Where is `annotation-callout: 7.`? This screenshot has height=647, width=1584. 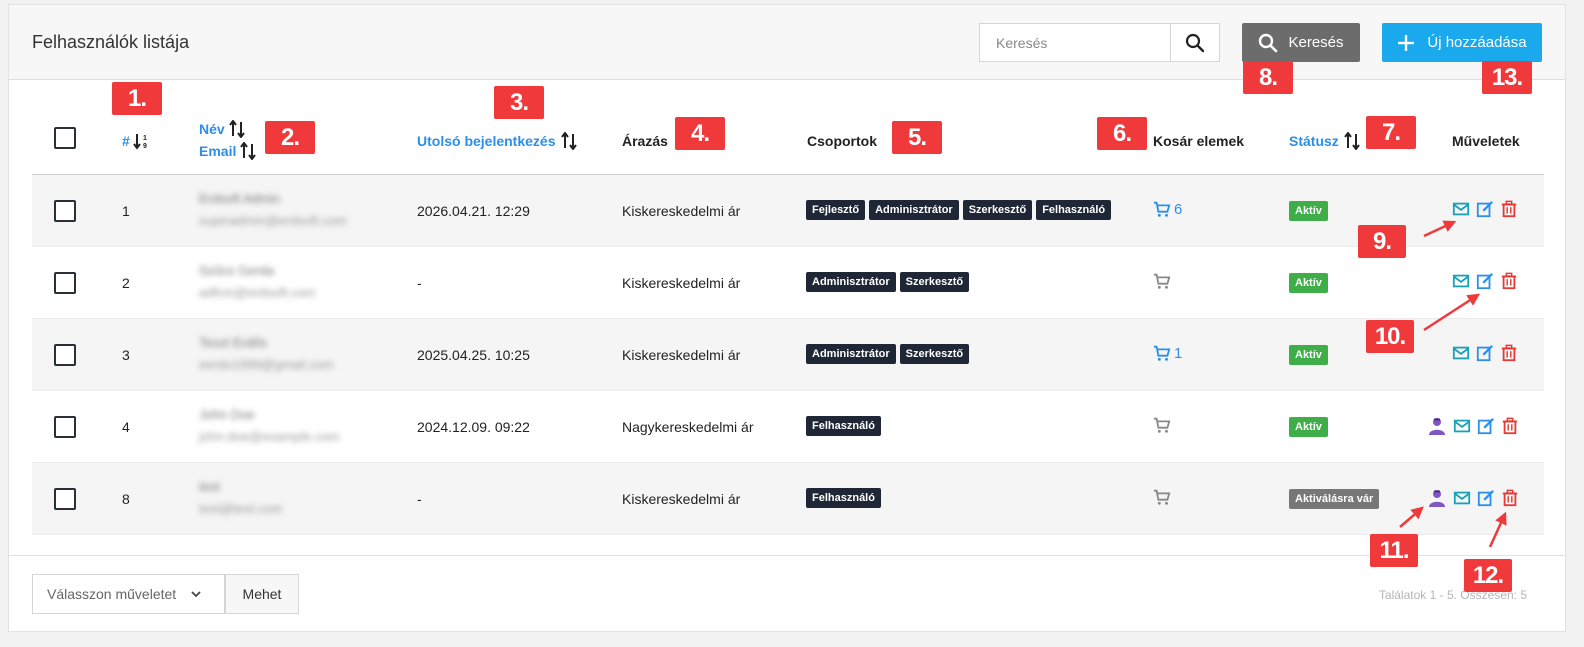 annotation-callout: 7. is located at coordinates (1391, 132).